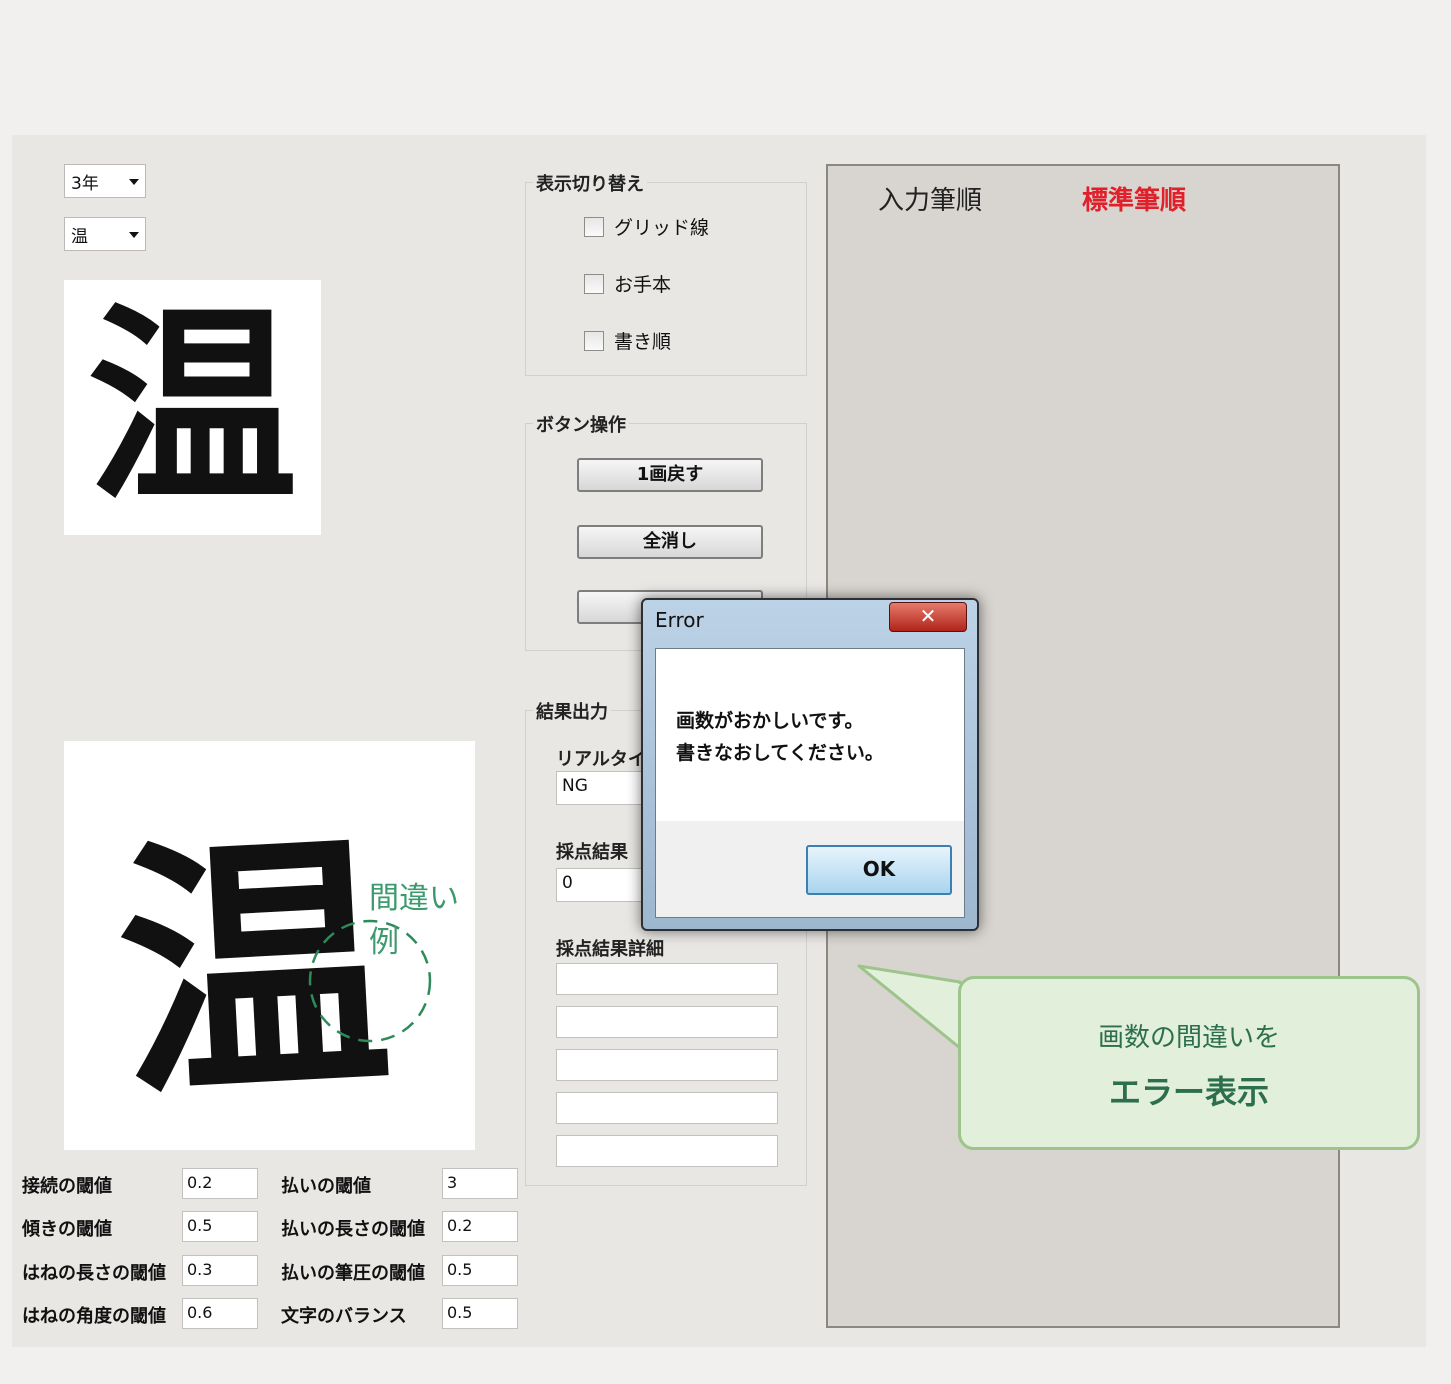 This screenshot has width=1451, height=1384. I want to click on stroke-order-toggle: 書き順, so click(627, 340).